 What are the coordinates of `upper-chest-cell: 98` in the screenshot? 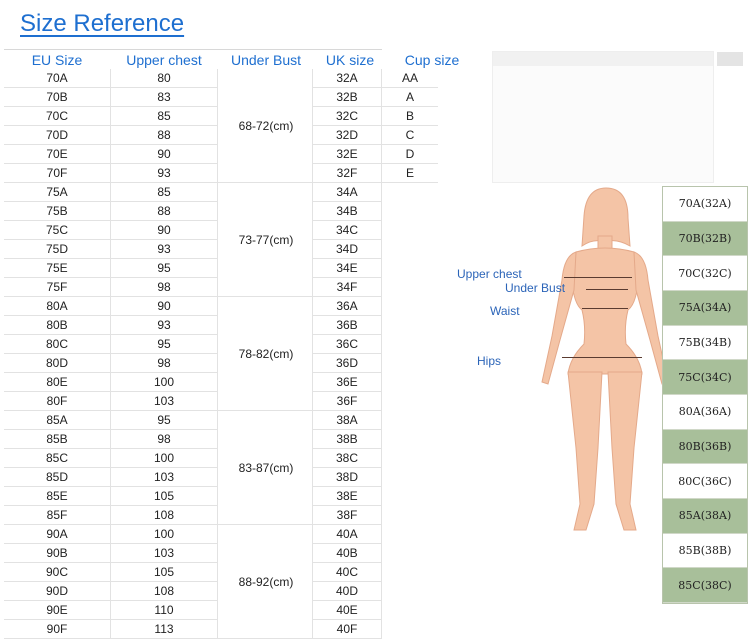 It's located at (164, 287).